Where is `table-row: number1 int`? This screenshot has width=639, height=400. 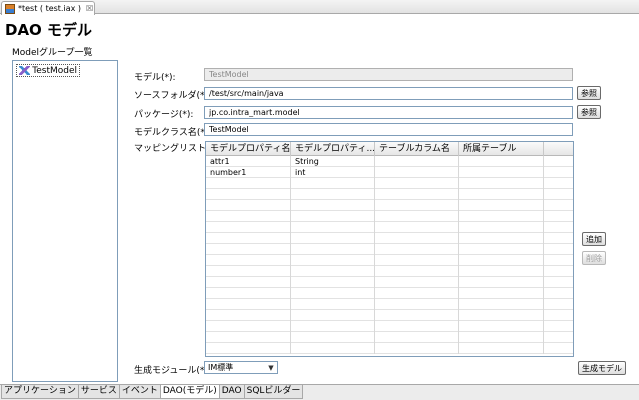
table-row: number1 int is located at coordinates (389, 172).